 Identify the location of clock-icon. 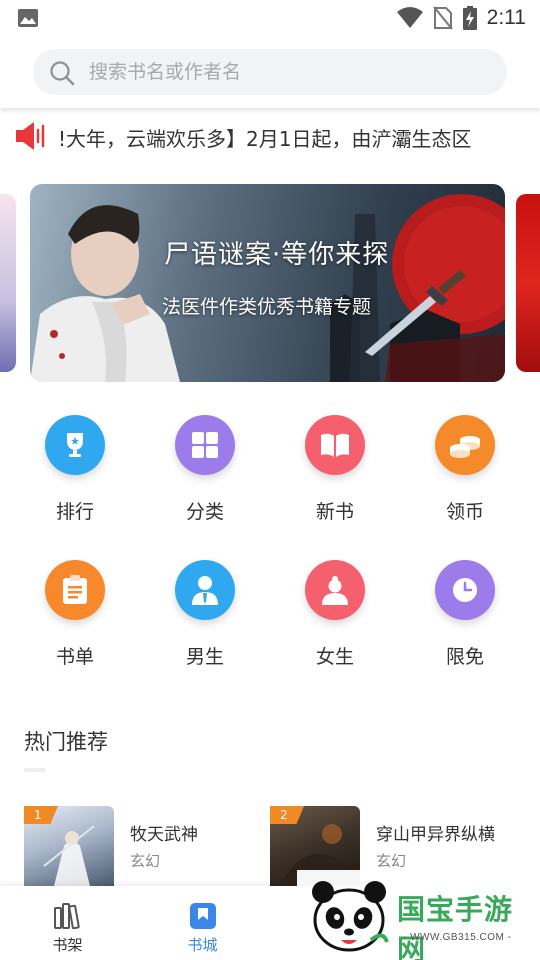
(465, 590).